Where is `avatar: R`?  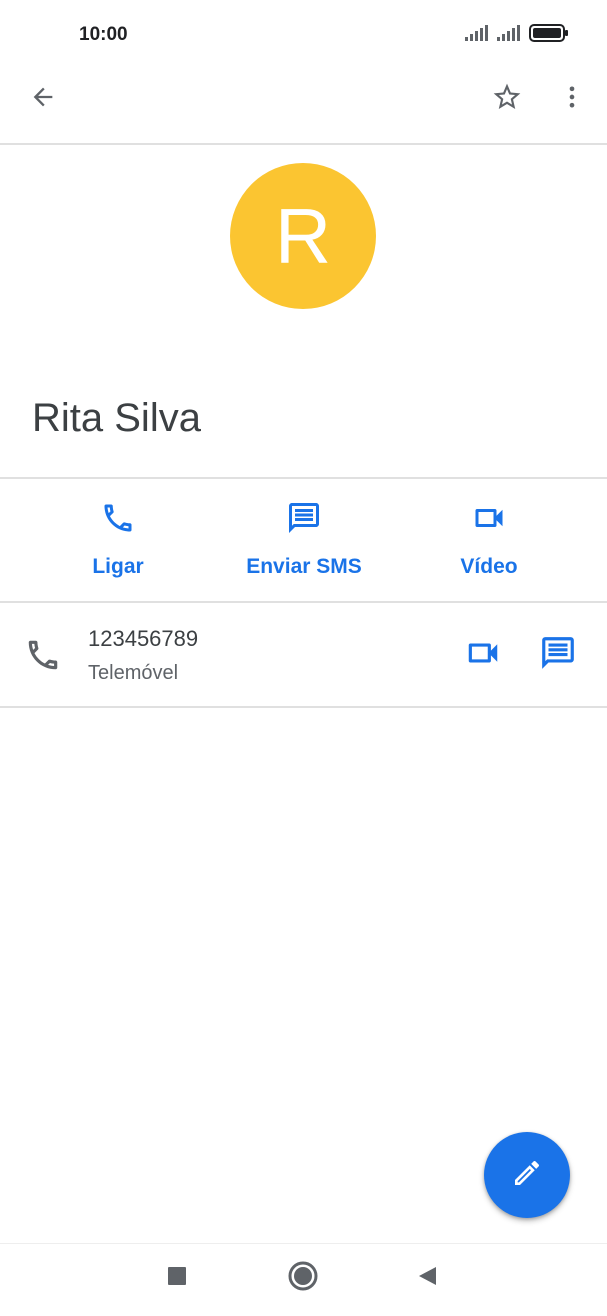 avatar: R is located at coordinates (303, 236).